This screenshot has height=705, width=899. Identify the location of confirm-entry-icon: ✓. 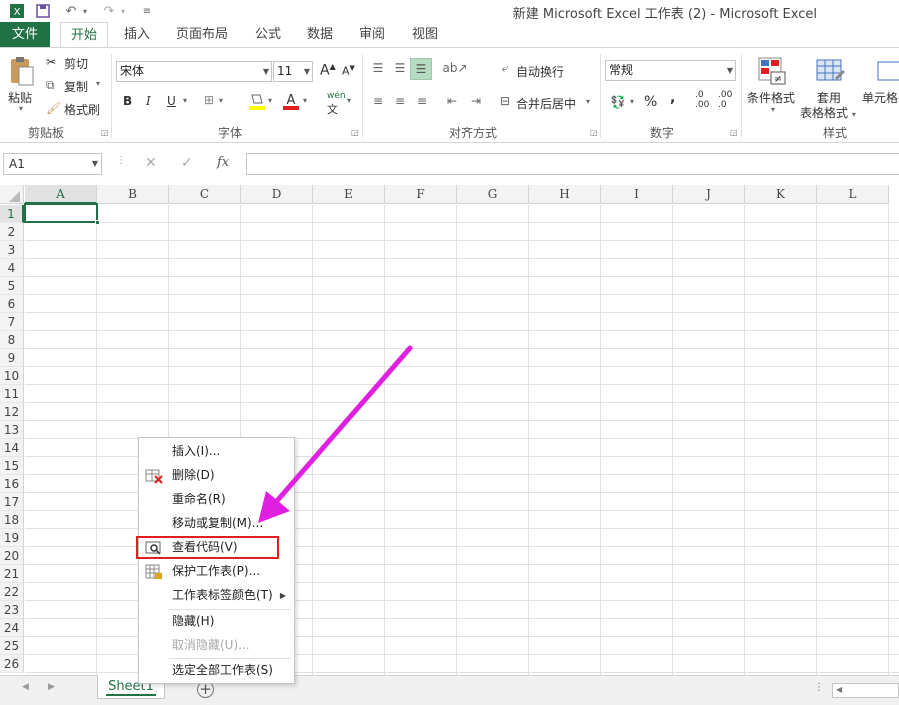
(187, 163).